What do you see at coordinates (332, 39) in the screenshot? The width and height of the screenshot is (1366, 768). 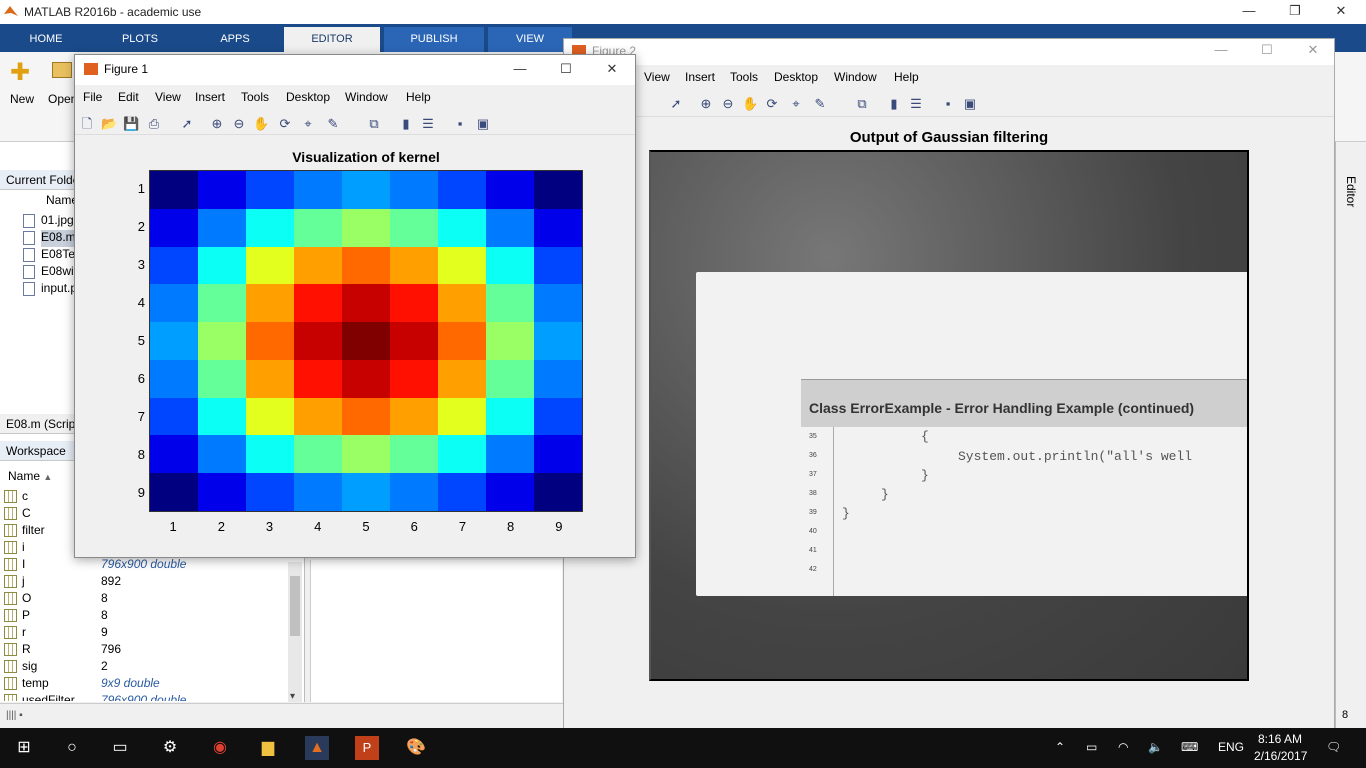 I see `tab-editor: EDITOR` at bounding box center [332, 39].